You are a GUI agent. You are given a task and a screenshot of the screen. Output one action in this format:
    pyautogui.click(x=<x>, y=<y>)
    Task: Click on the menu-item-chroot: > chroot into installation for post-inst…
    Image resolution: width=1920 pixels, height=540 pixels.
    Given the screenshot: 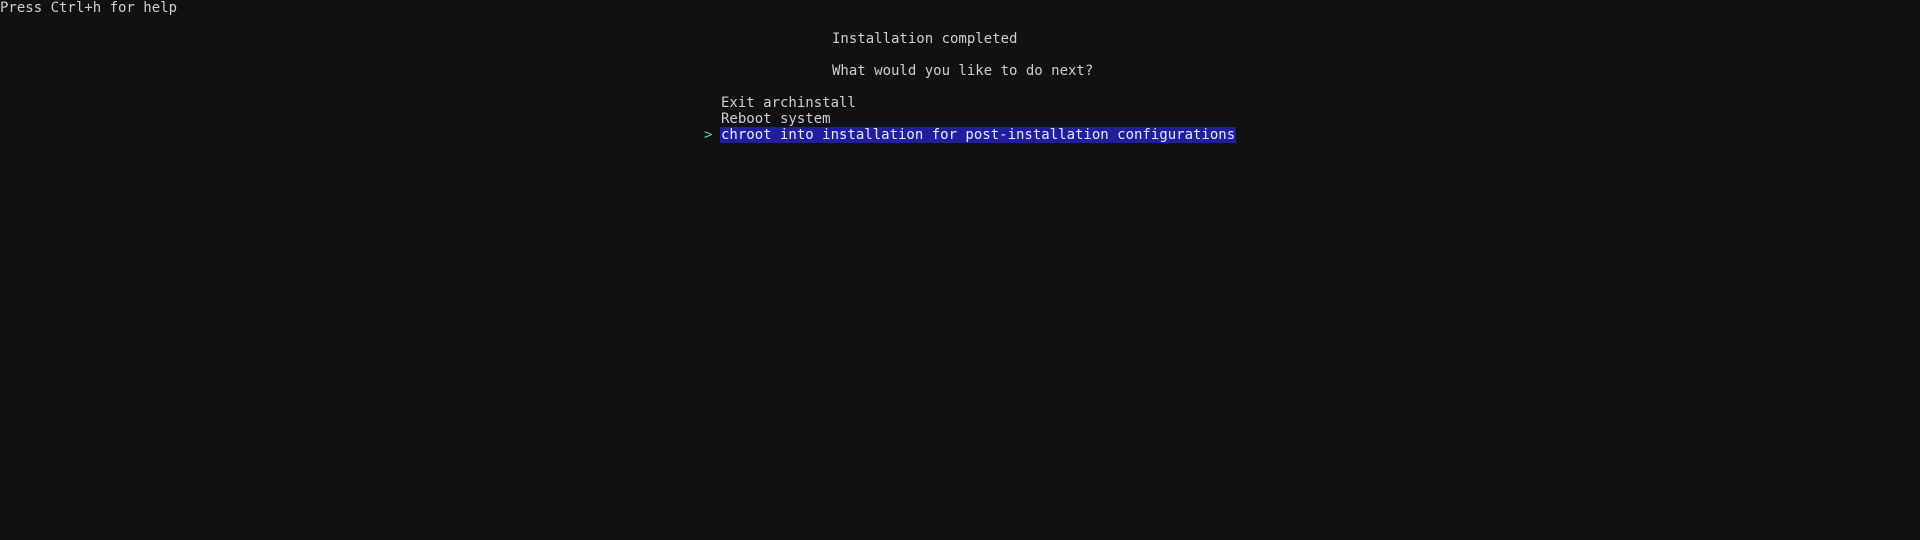 What is the action you would take?
    pyautogui.click(x=970, y=135)
    